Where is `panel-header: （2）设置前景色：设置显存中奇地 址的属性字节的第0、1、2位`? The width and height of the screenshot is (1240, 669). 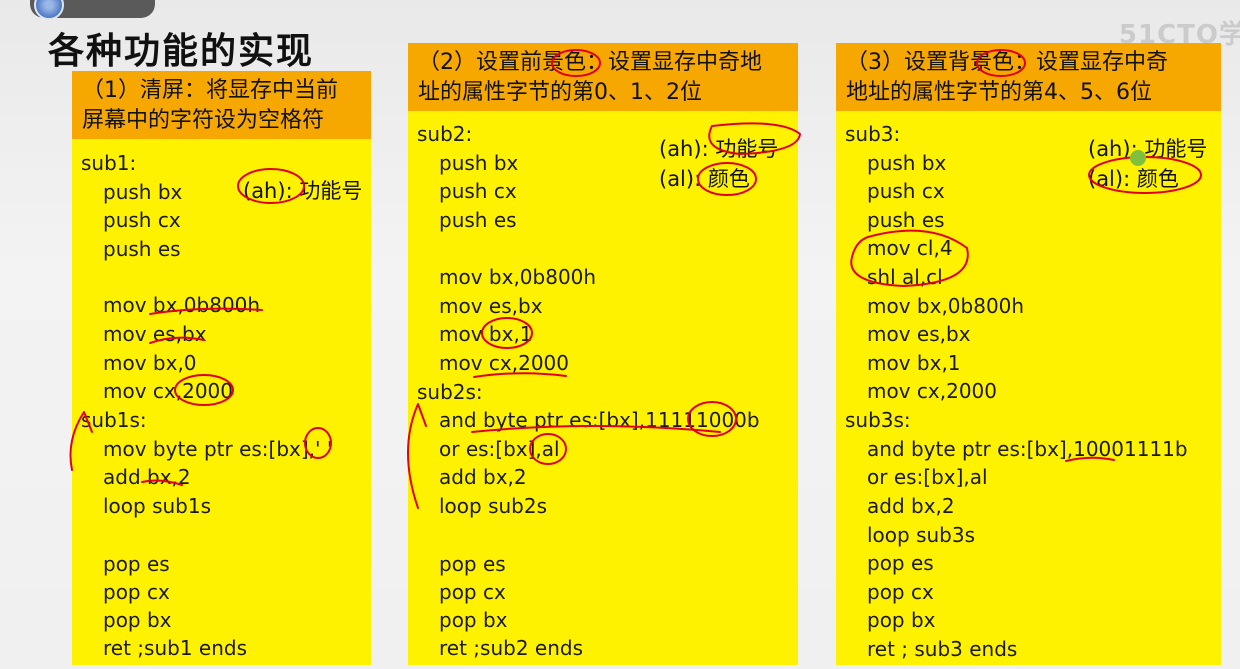 panel-header: （2）设置前景色：设置显存中奇地 址的属性字节的第0、1、2位 is located at coordinates (603, 77).